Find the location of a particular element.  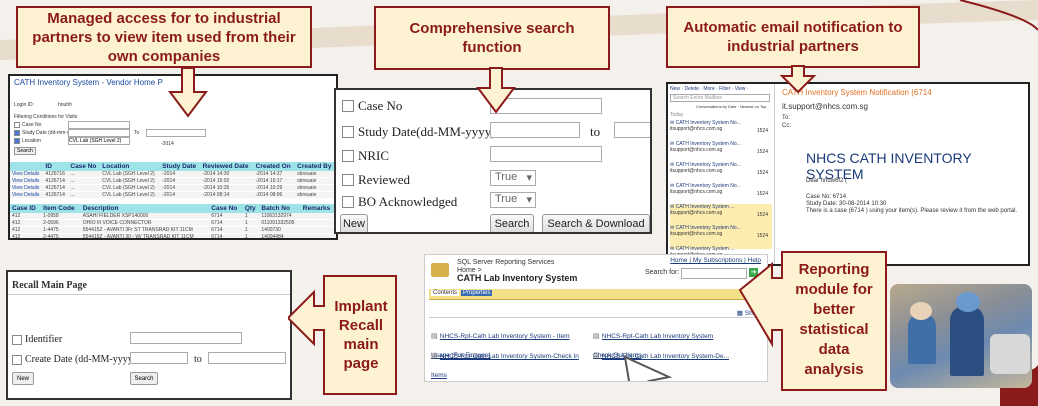

nric-input is located at coordinates (546, 154).